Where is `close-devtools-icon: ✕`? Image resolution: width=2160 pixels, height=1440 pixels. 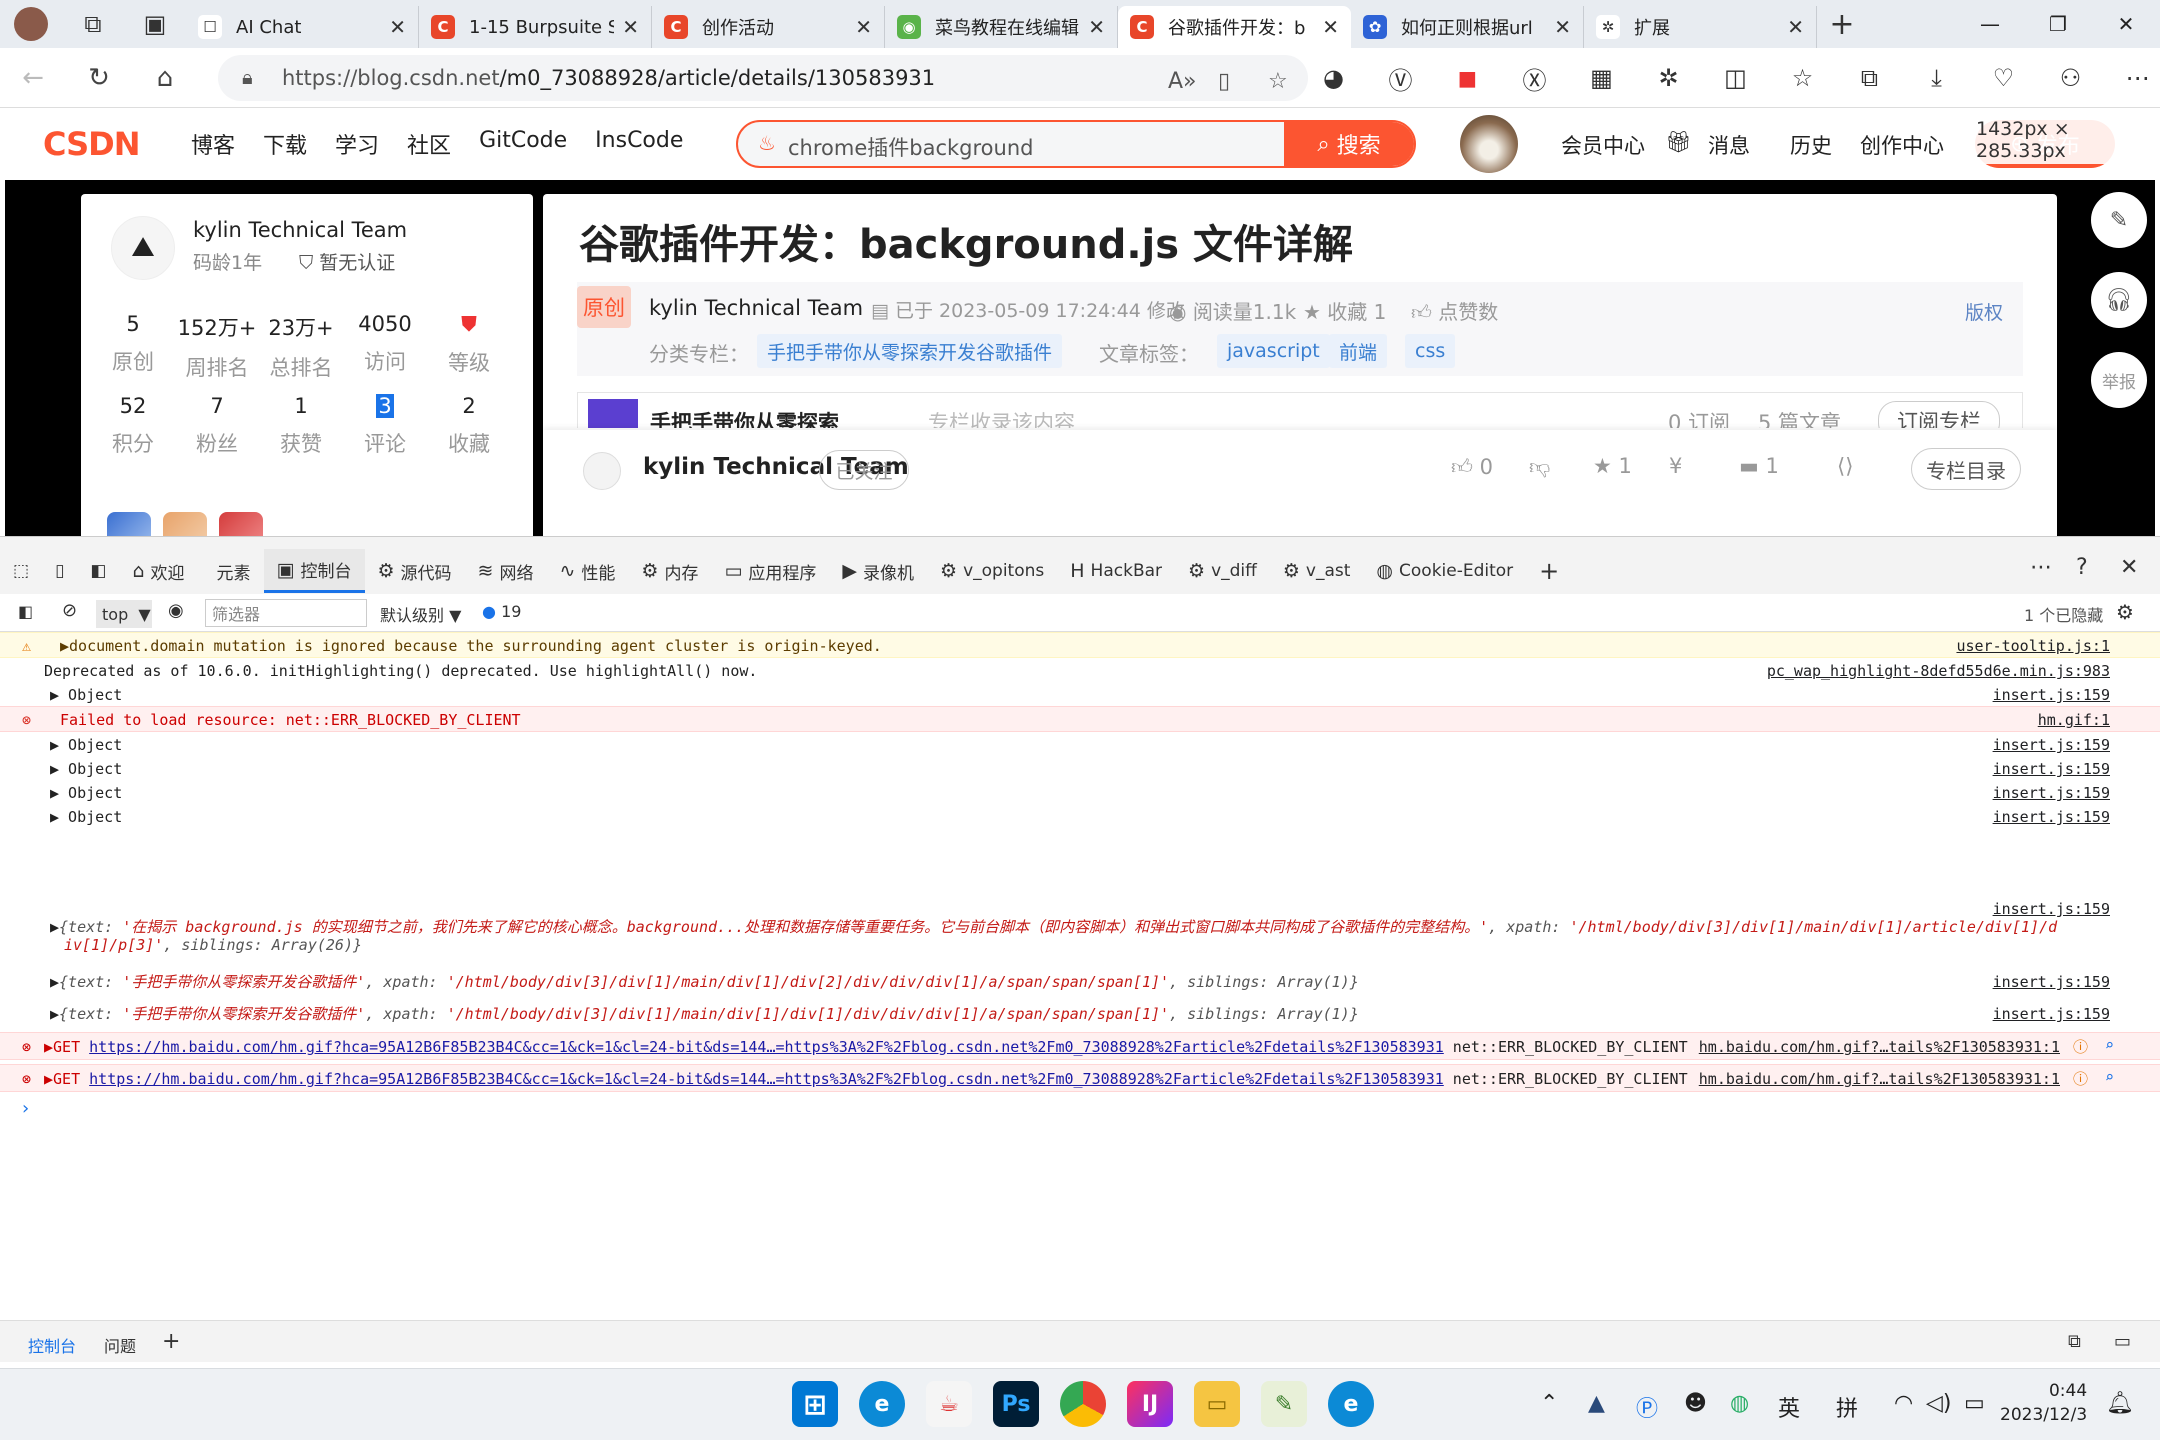
close-devtools-icon: ✕ is located at coordinates (2129, 567).